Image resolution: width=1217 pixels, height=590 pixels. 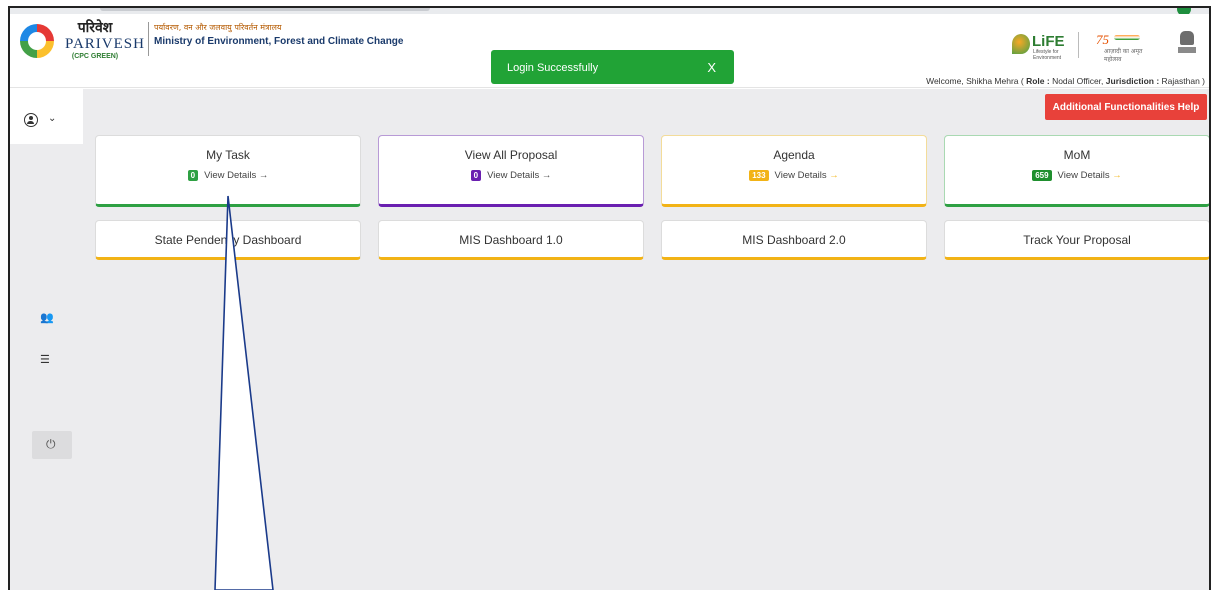 I want to click on card-title: View All Proposal, so click(x=511, y=155).